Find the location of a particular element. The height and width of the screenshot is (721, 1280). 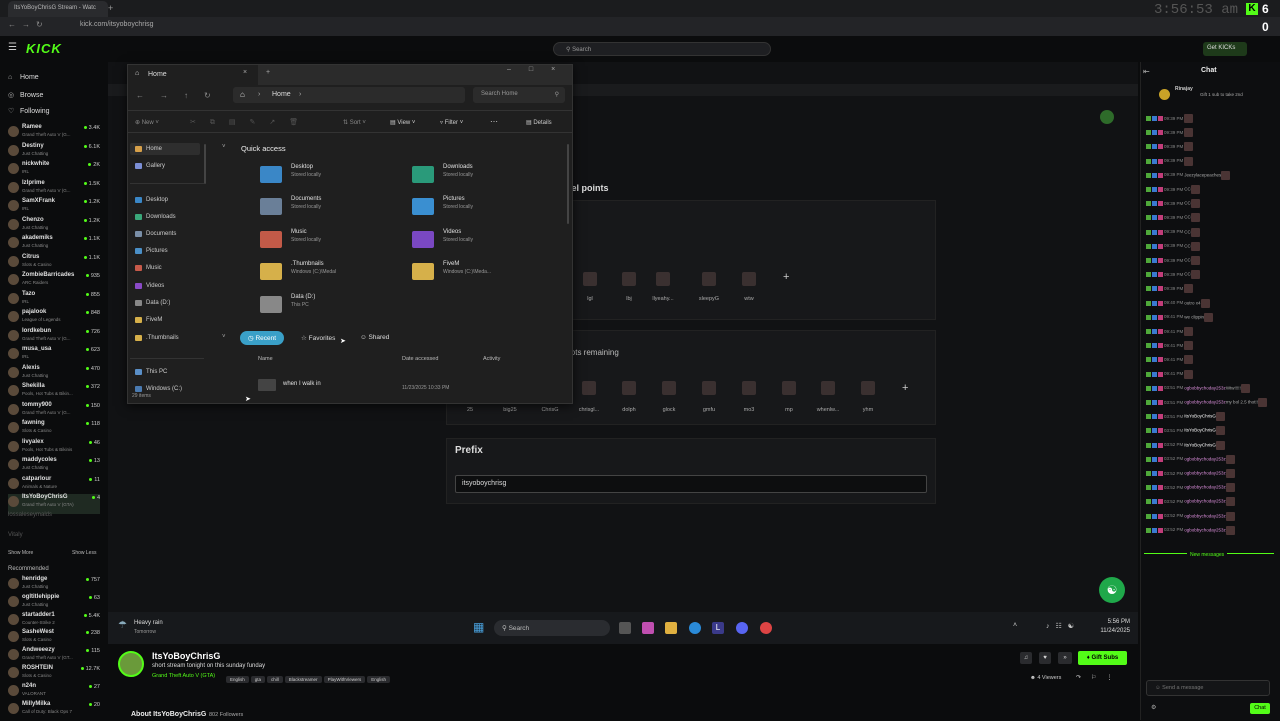

weather-icon: ☂ is located at coordinates (124, 626).